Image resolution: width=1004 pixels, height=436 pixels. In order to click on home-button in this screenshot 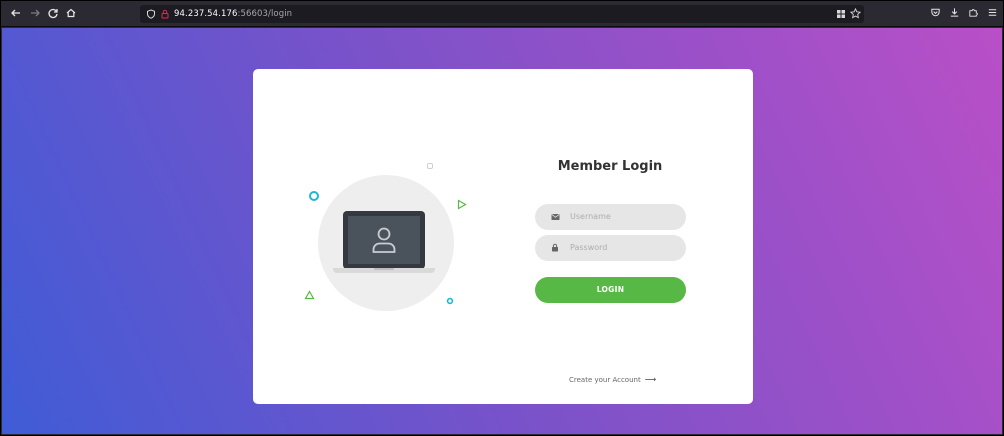, I will do `click(71, 13)`.